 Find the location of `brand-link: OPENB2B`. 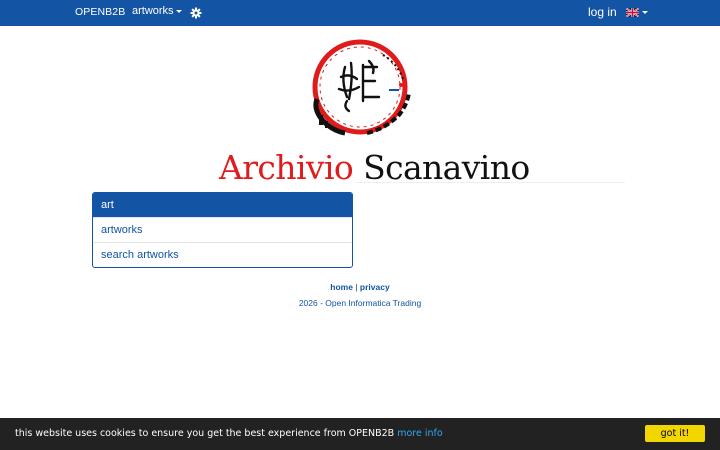

brand-link: OPENB2B is located at coordinates (100, 12).